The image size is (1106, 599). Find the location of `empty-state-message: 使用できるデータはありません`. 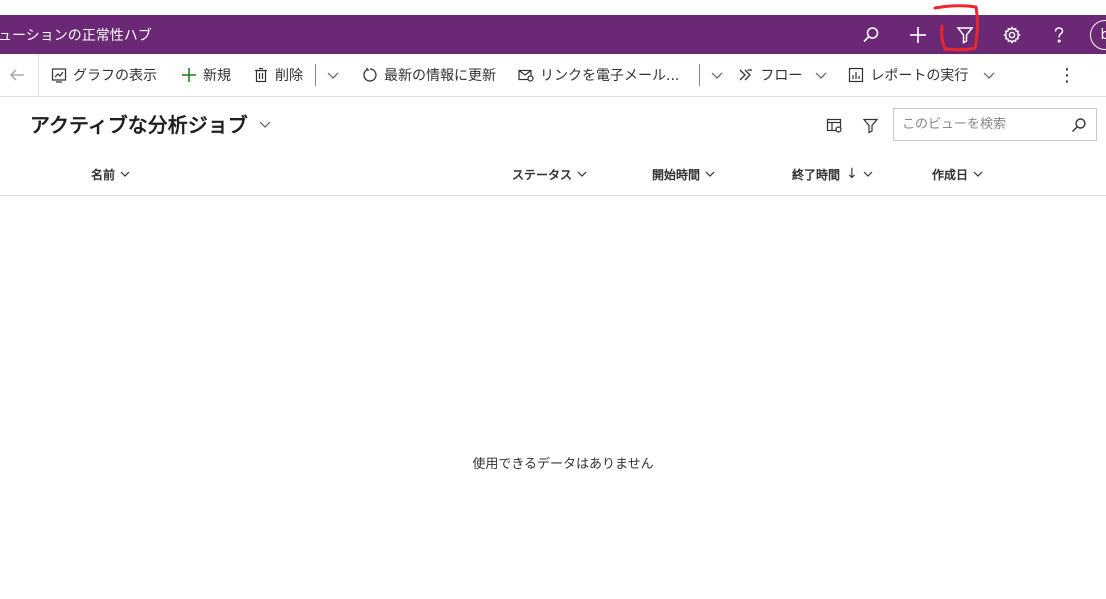

empty-state-message: 使用できるデータはありません is located at coordinates (563, 464).